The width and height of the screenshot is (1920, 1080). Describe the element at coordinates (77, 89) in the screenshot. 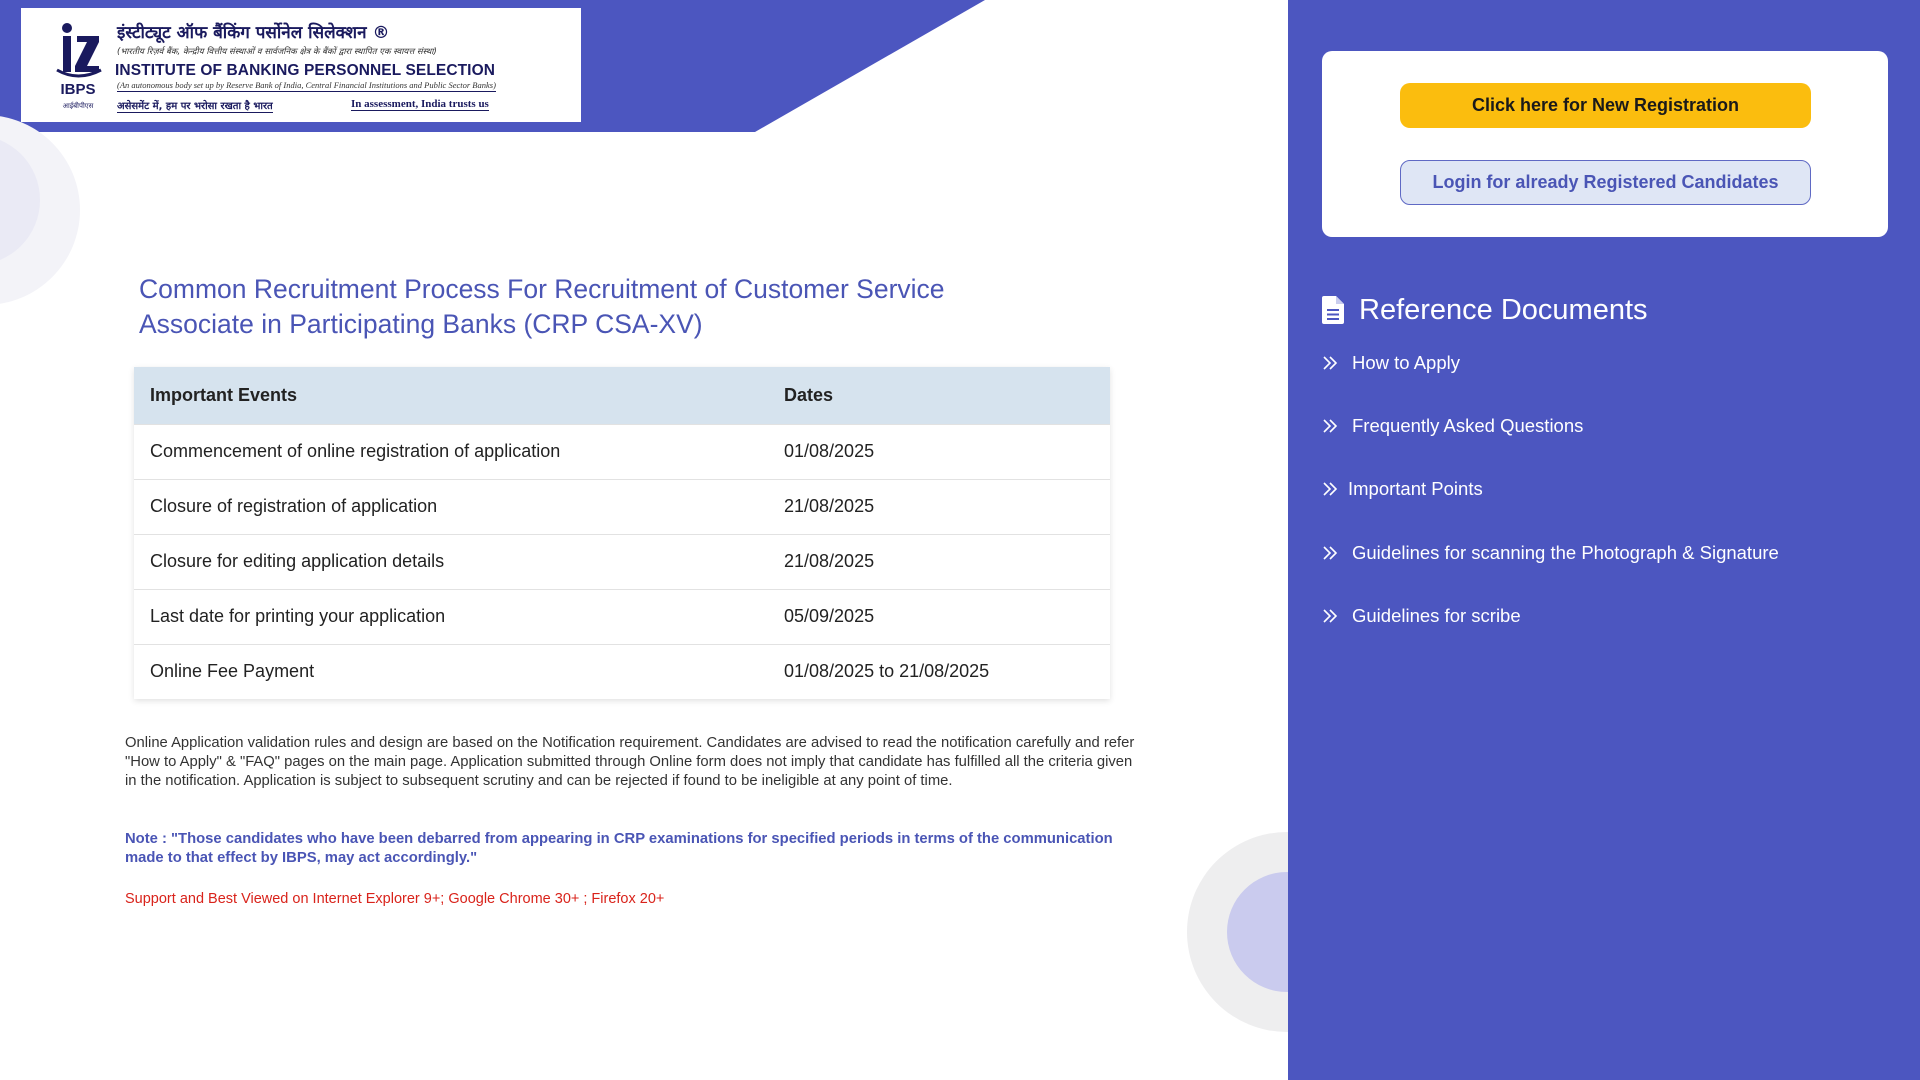

I see `emblem-text: IBPS` at that location.